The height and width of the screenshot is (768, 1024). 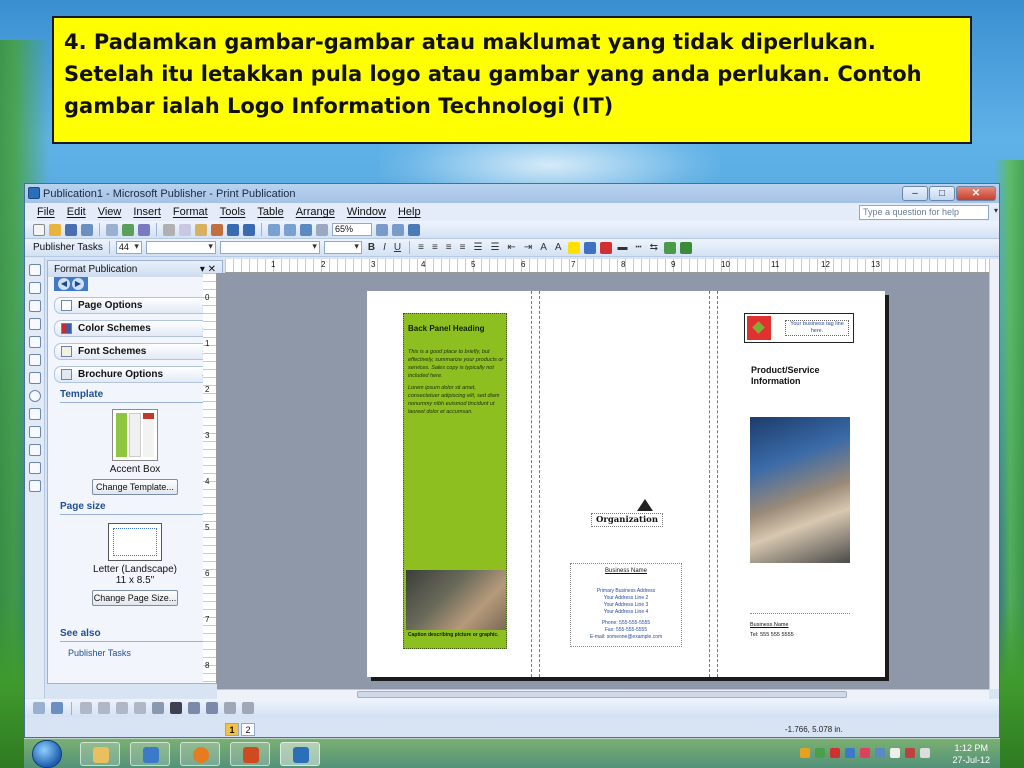 What do you see at coordinates (924, 212) in the screenshot?
I see `help-question-input: Type a question for help` at bounding box center [924, 212].